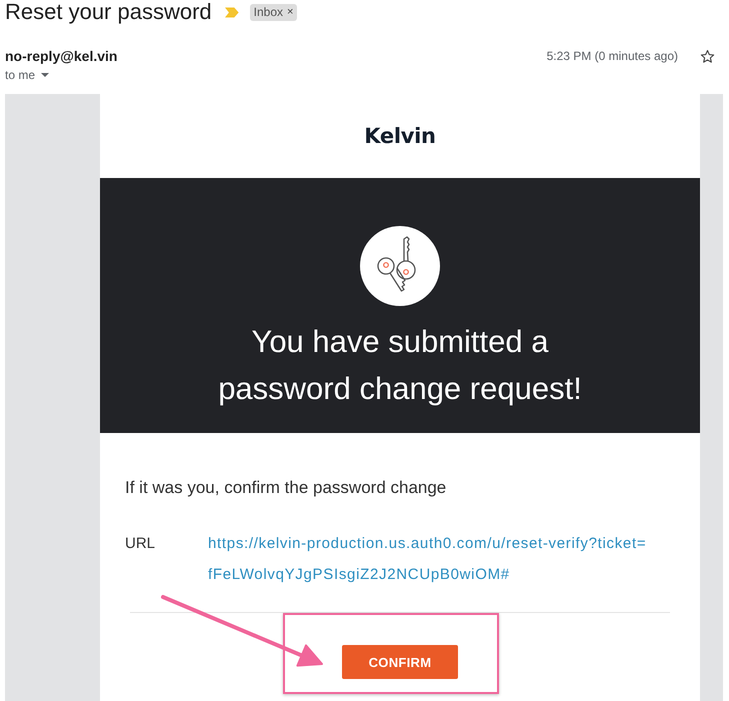 This screenshot has width=729, height=701. What do you see at coordinates (400, 136) in the screenshot?
I see `brand-logo: Kelvin` at bounding box center [400, 136].